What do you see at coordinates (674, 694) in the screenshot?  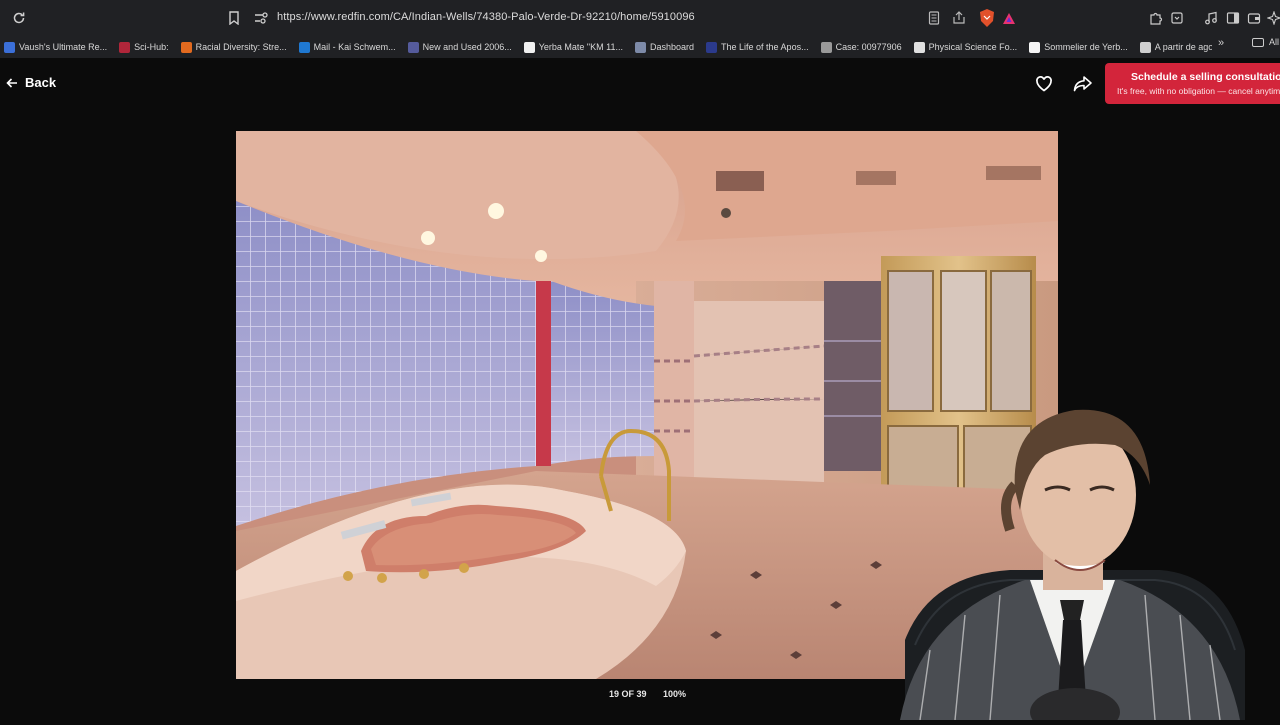 I see `zoom-level: 100%` at bounding box center [674, 694].